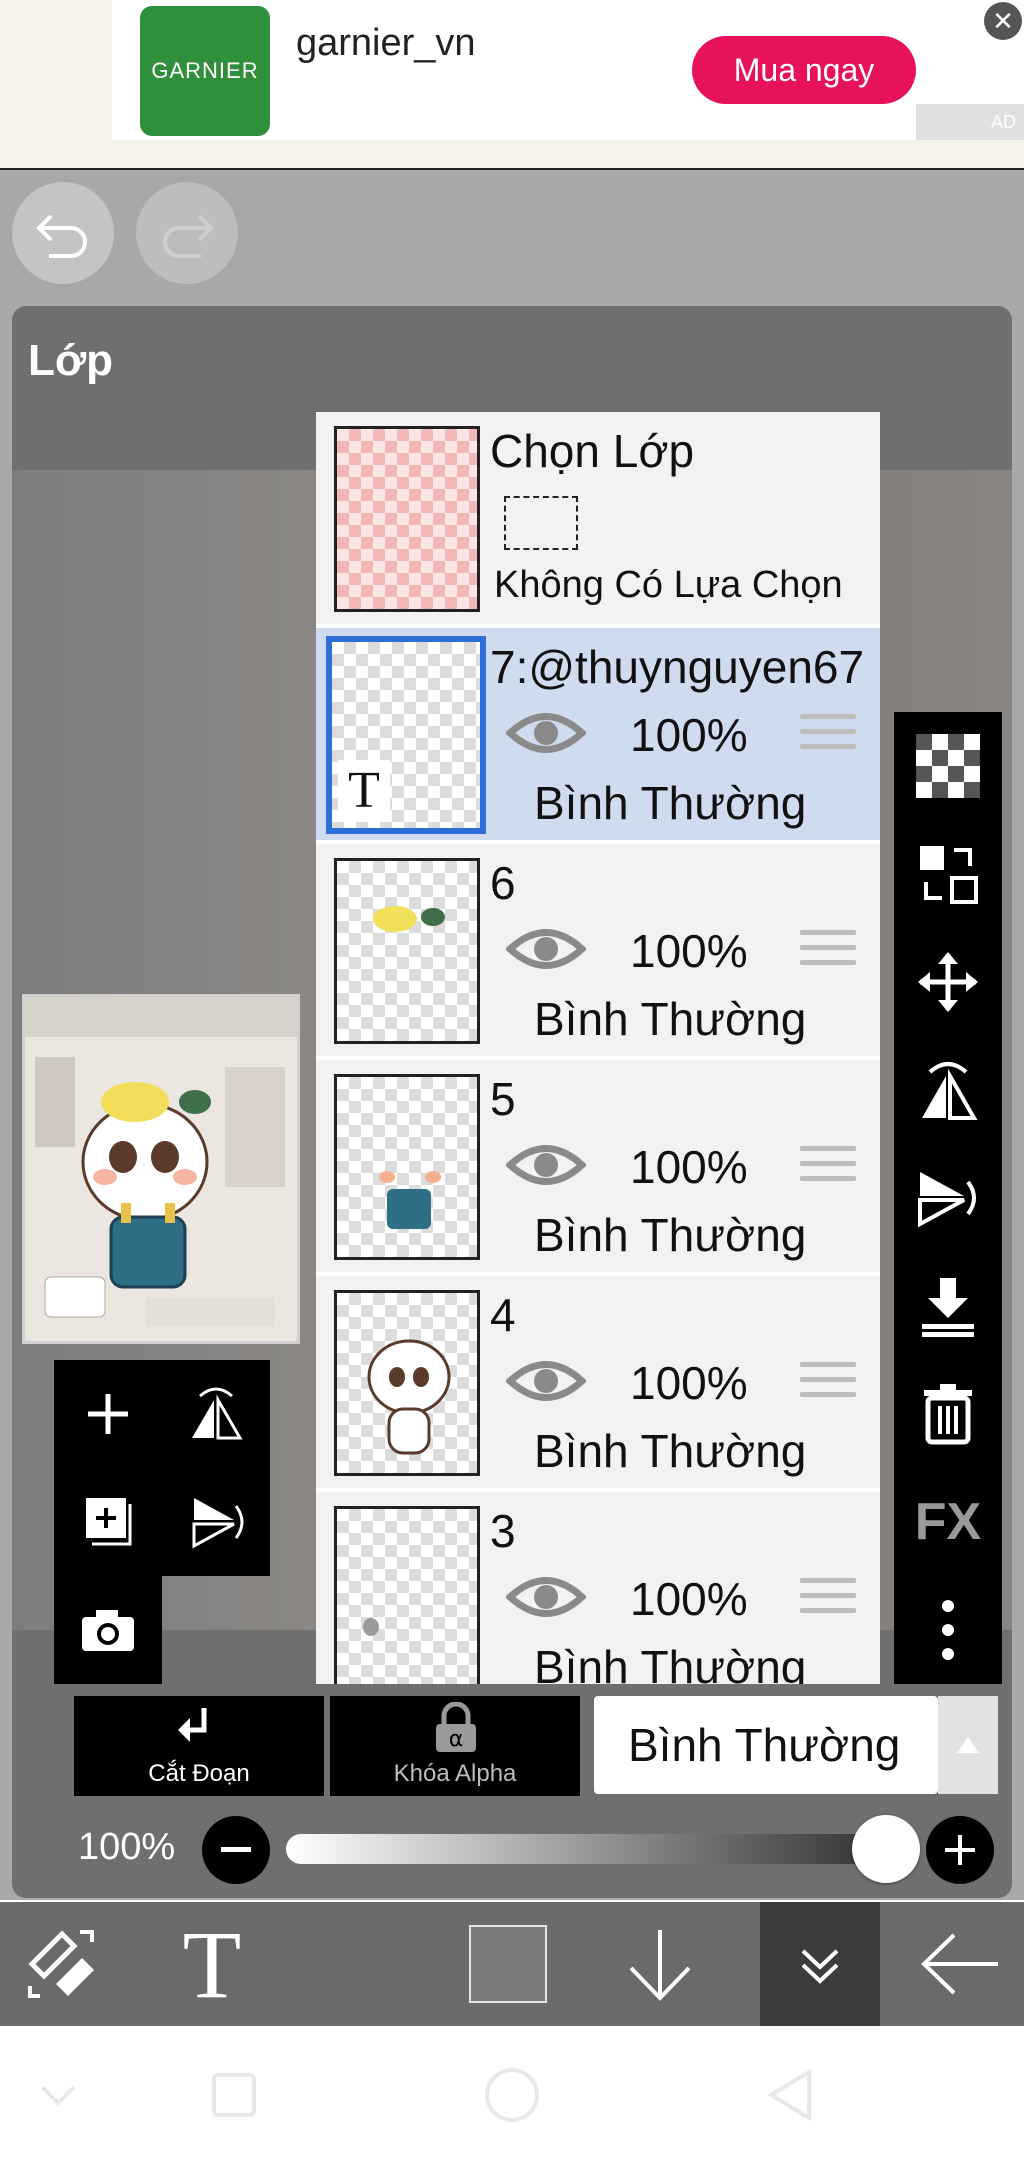 This screenshot has width=1024, height=2162. Describe the element at coordinates (598, 1588) in the screenshot. I see `layer-row: 3 100% Bình Thường` at that location.